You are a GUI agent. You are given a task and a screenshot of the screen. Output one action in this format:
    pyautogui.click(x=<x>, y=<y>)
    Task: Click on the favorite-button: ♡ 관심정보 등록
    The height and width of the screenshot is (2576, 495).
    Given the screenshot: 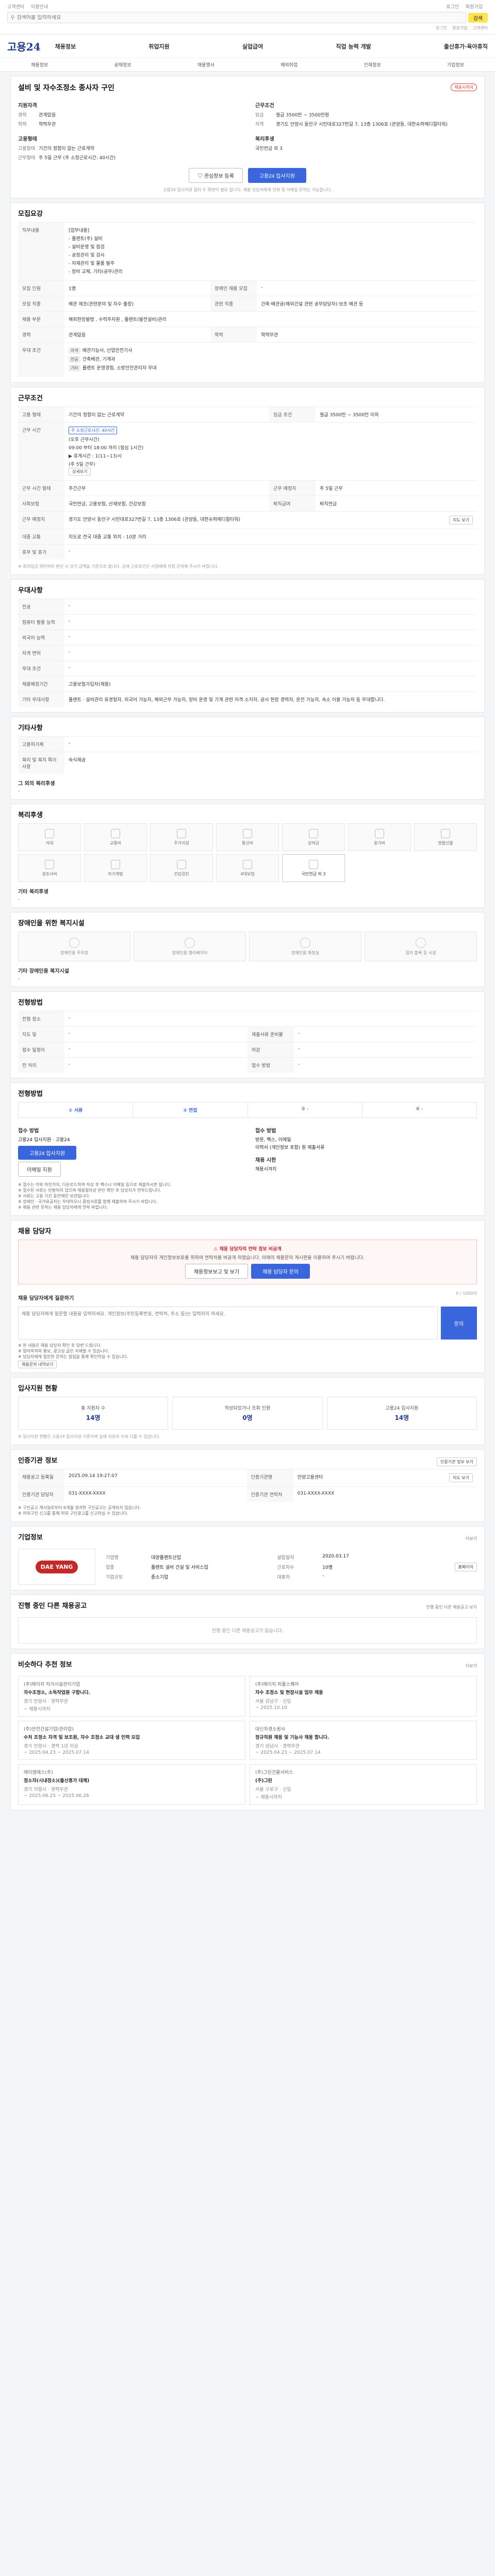 What is the action you would take?
    pyautogui.click(x=216, y=175)
    